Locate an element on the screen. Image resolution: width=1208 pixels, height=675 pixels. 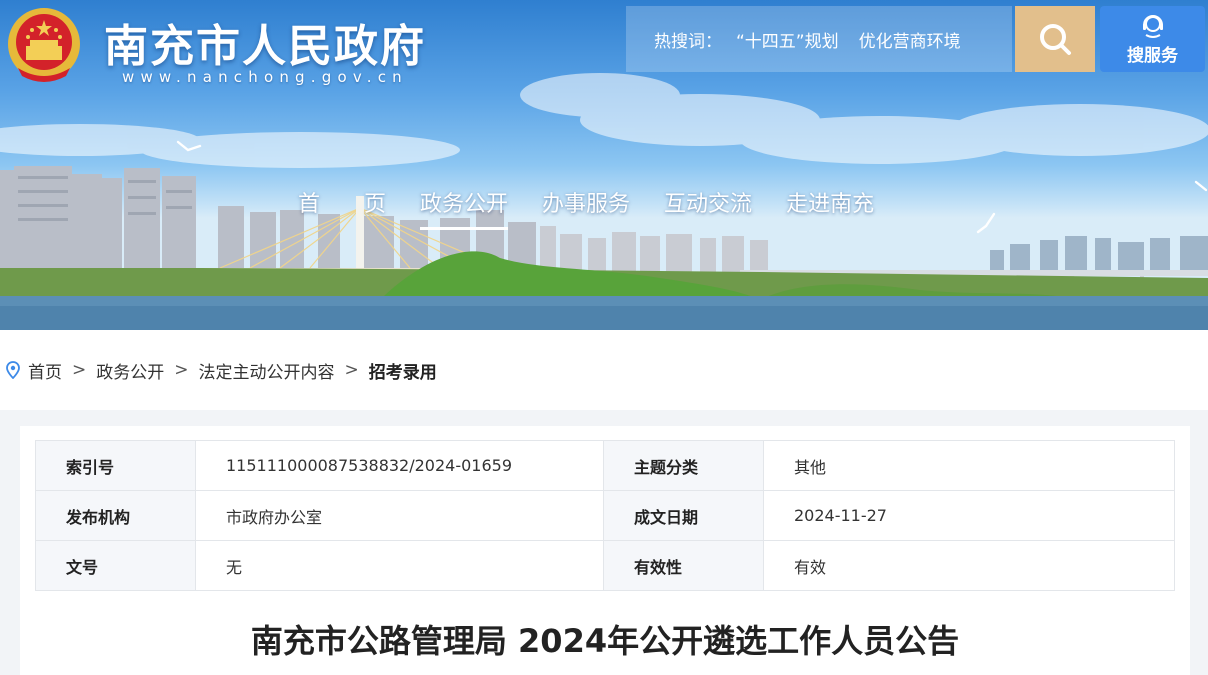
nav-item-home: 首页 is located at coordinates (364, 208).